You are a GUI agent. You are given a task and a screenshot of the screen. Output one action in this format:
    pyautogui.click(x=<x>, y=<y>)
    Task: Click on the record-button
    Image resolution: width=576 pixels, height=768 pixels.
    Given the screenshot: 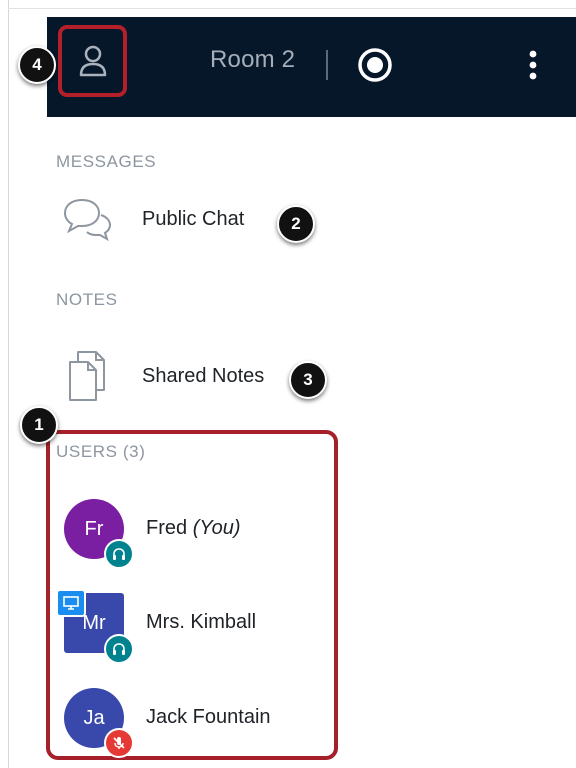 What is the action you would take?
    pyautogui.click(x=375, y=65)
    